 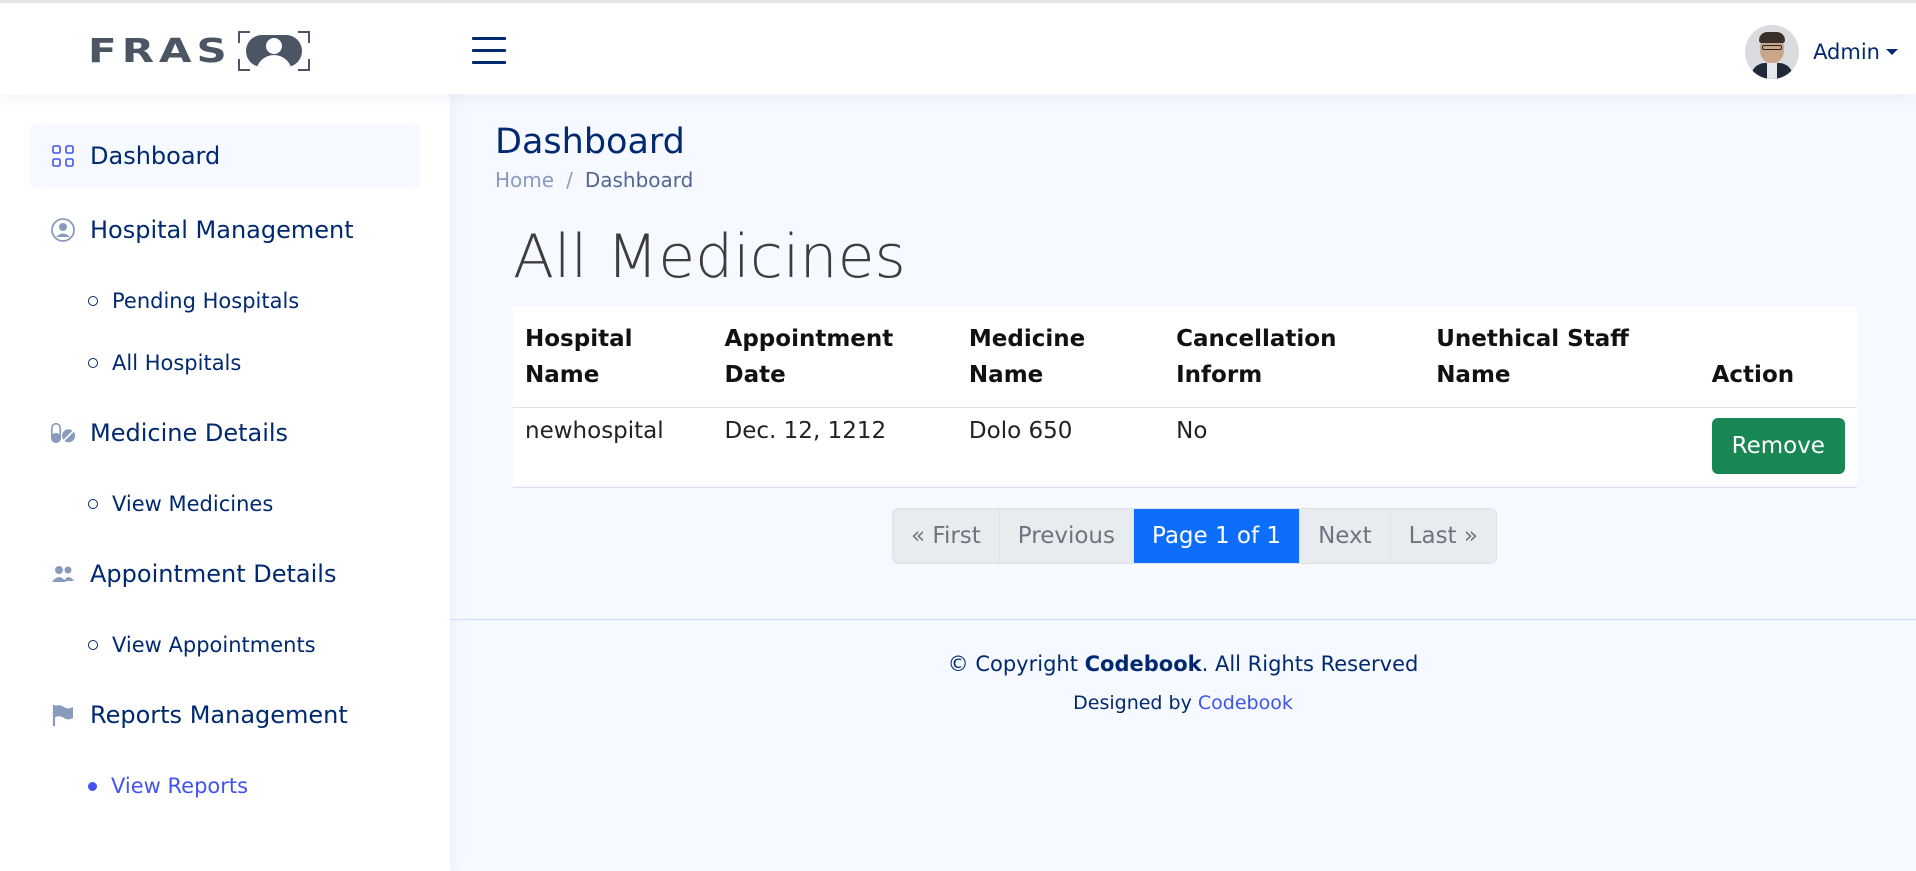 What do you see at coordinates (214, 645) in the screenshot?
I see `sidebar-subitem-label: View Appointments` at bounding box center [214, 645].